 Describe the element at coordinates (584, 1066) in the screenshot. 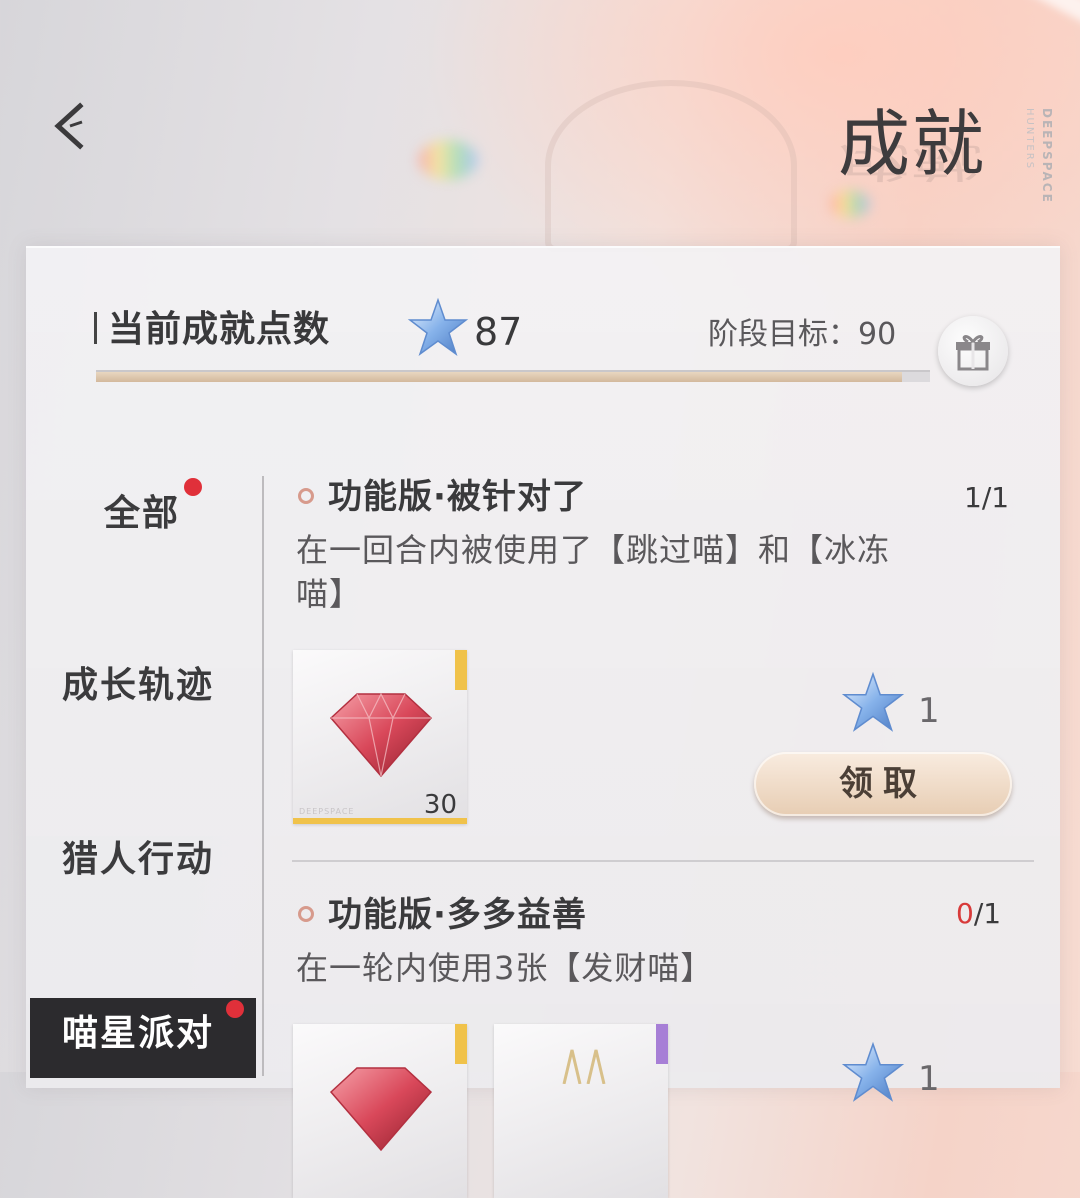

I see `trophy-icon` at that location.